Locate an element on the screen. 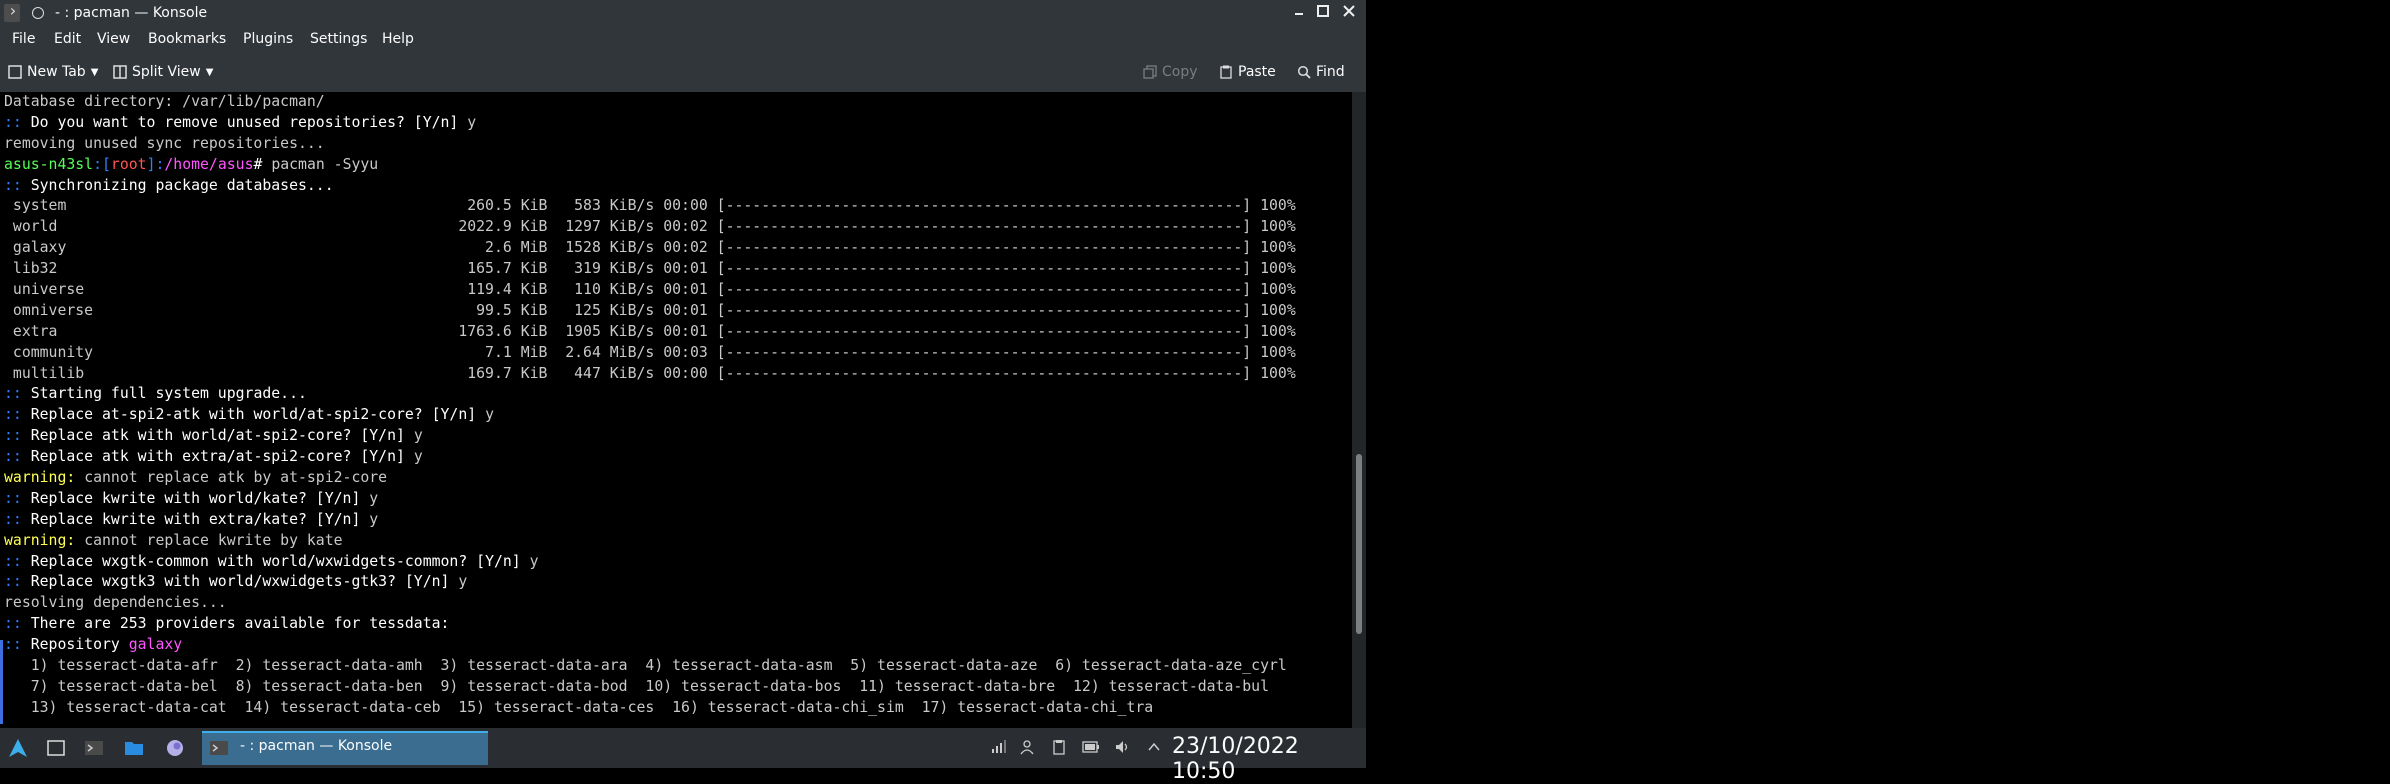  paste-button: Paste is located at coordinates (1247, 72).